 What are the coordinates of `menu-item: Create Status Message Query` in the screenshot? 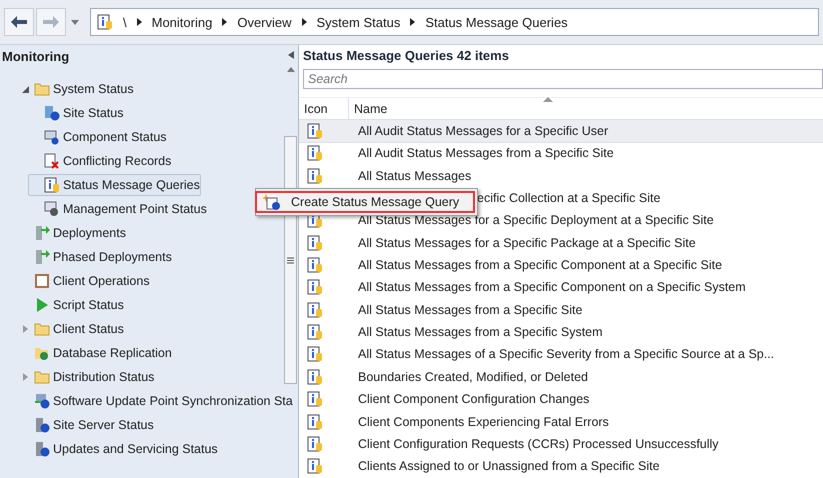 It's located at (365, 202).